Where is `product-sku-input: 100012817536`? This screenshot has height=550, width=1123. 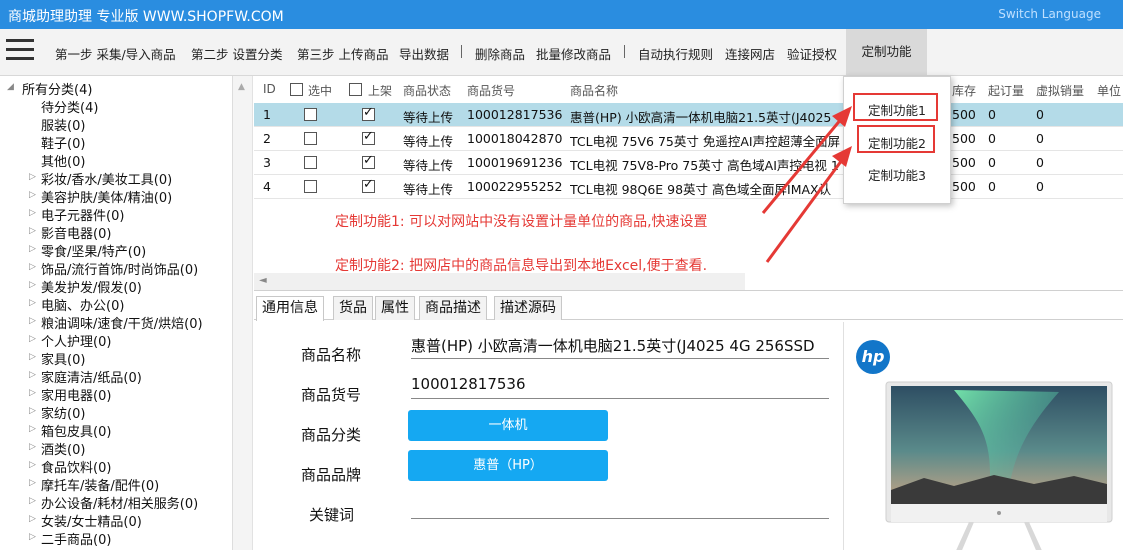 product-sku-input: 100012817536 is located at coordinates (620, 384).